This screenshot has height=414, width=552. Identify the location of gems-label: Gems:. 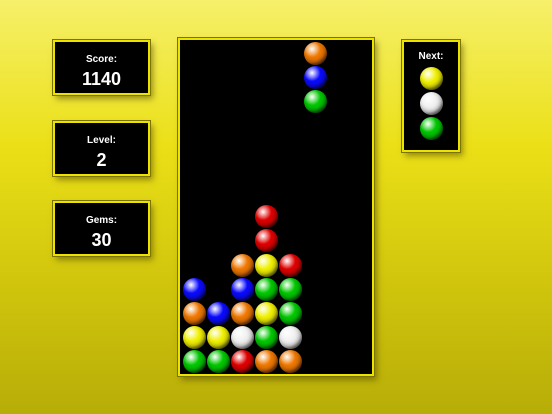
(101, 220).